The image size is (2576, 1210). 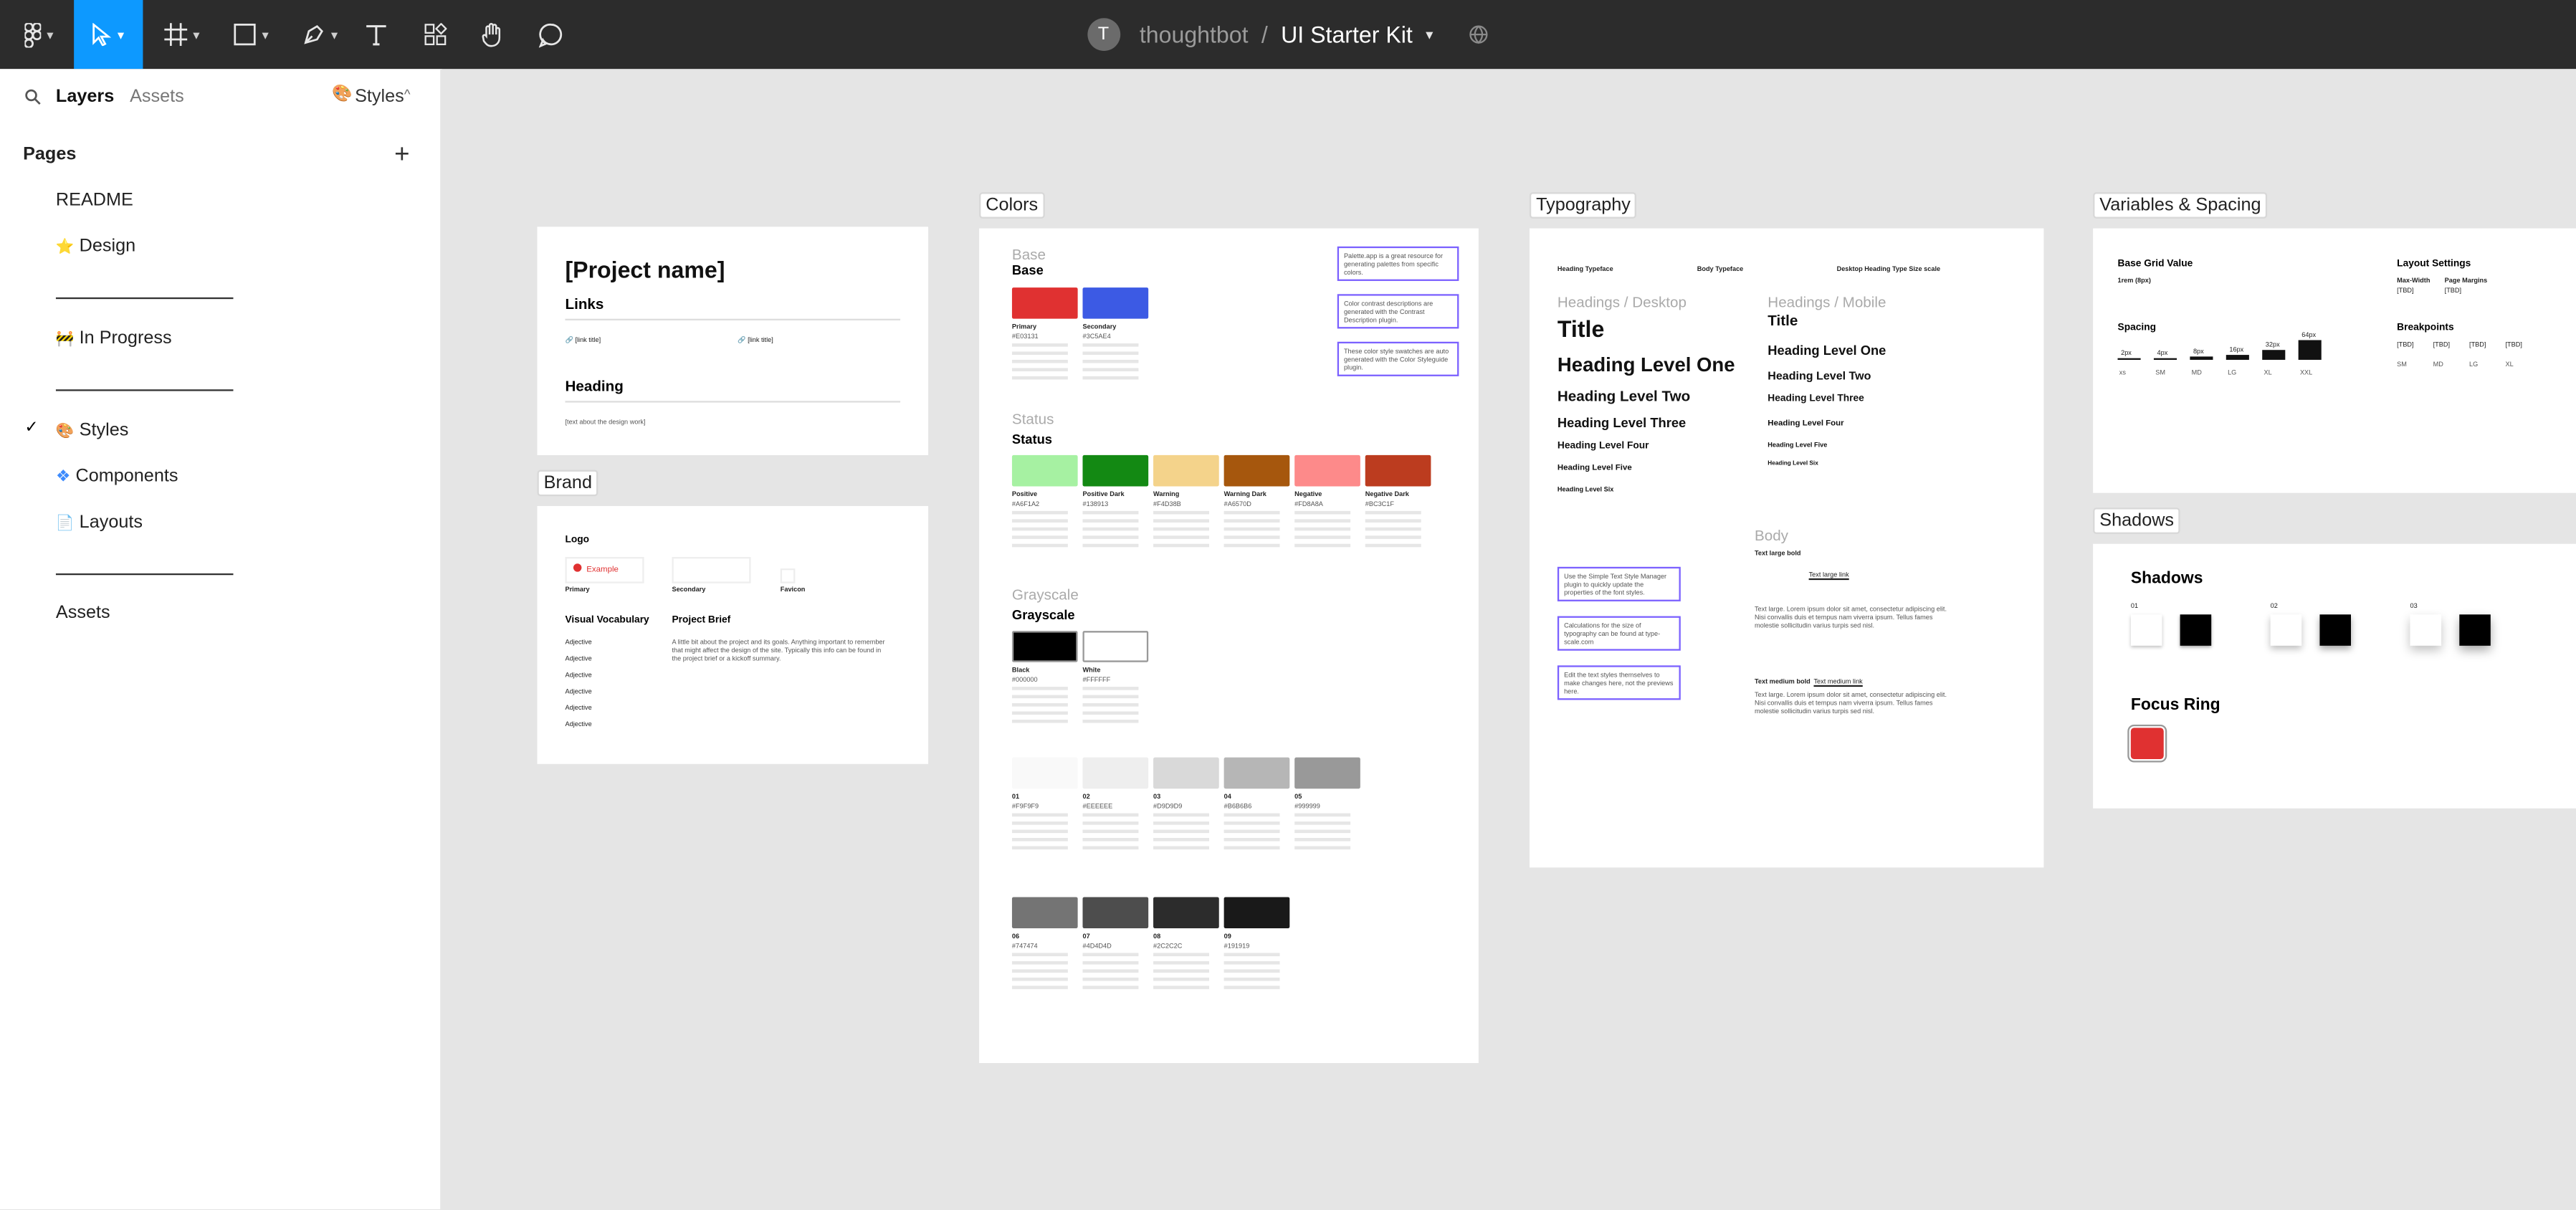 I want to click on shadow-level-label: 02, so click(x=2274, y=605).